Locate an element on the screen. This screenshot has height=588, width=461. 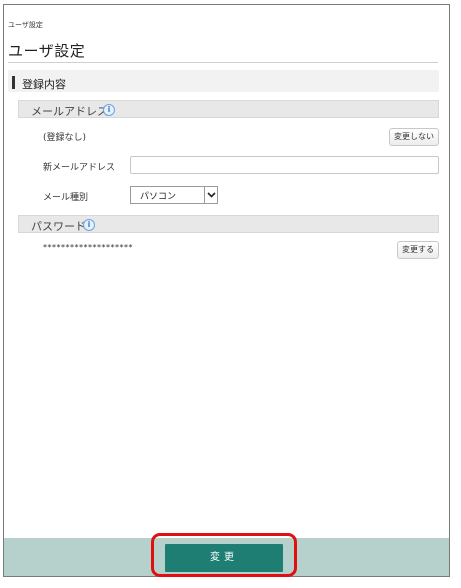
new-email-input is located at coordinates (284, 165).